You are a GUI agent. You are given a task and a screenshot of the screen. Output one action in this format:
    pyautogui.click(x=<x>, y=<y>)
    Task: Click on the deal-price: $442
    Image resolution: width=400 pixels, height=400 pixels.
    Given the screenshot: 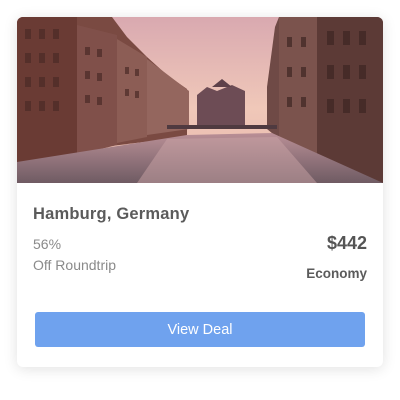 What is the action you would take?
    pyautogui.click(x=346, y=243)
    